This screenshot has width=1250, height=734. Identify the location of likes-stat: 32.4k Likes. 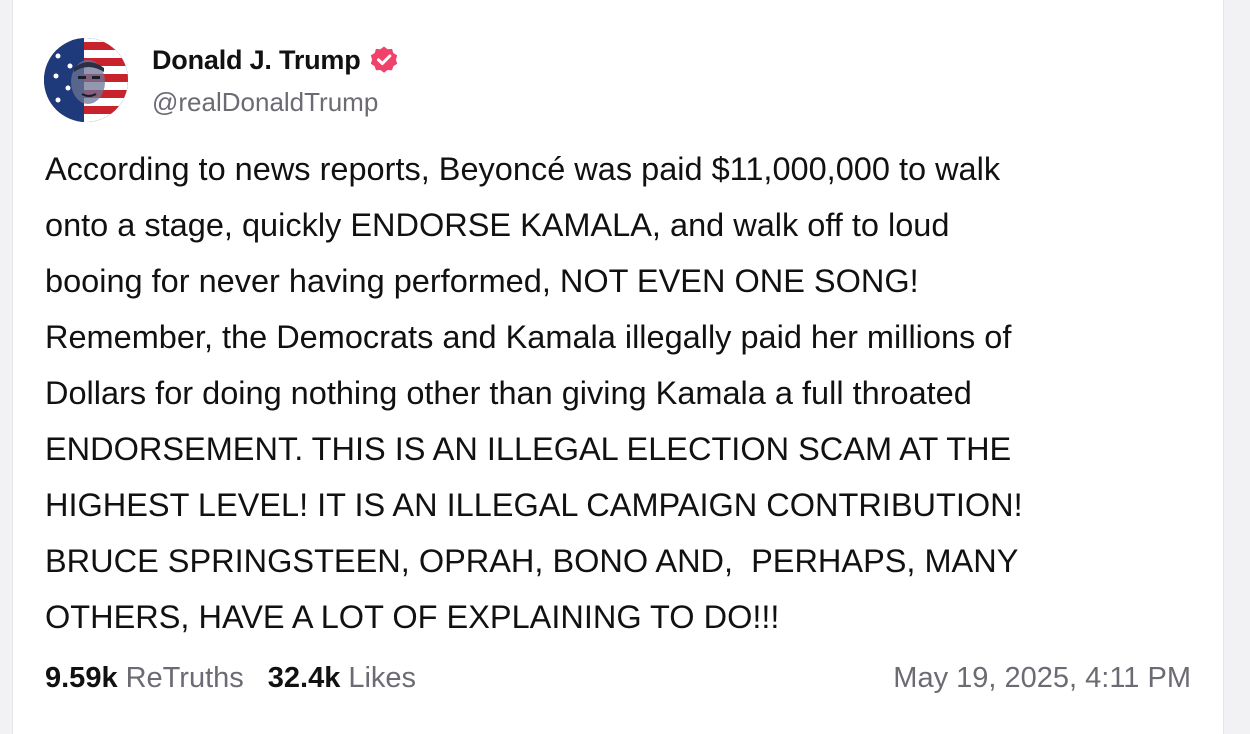
(342, 678).